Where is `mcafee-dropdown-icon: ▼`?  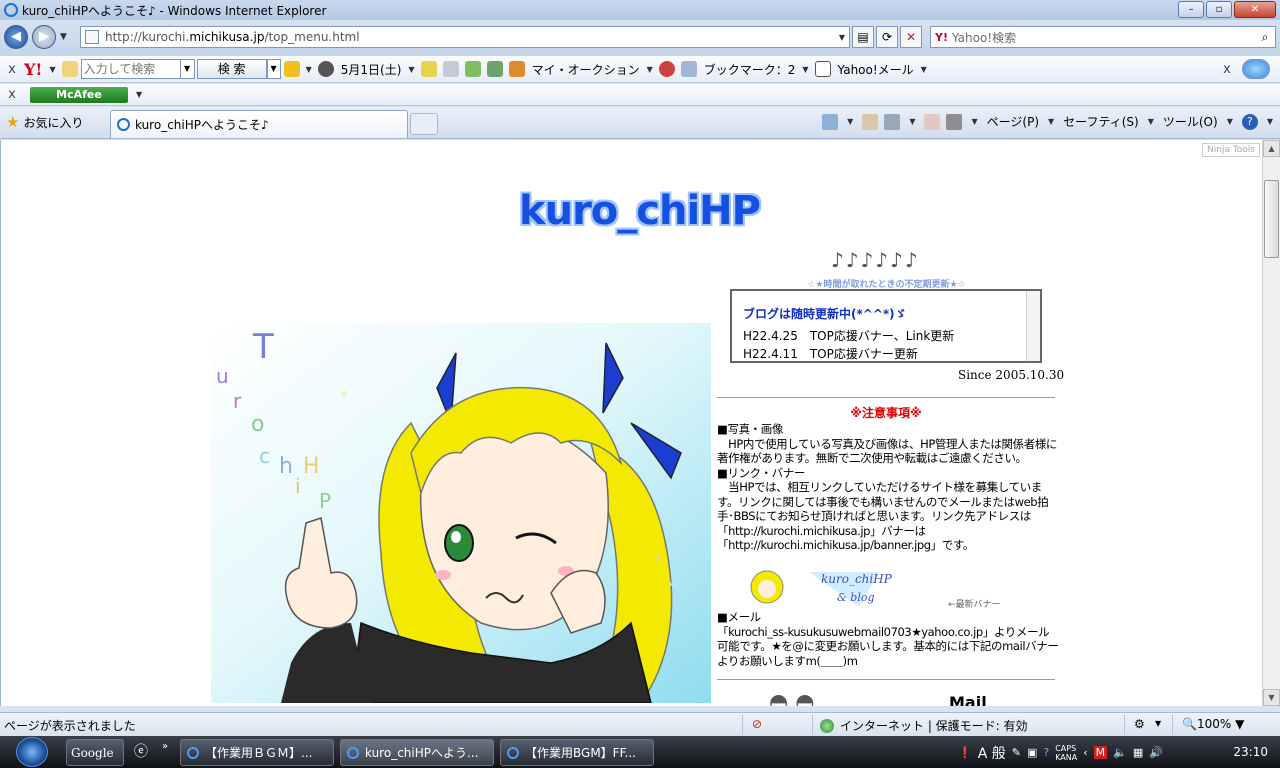 mcafee-dropdown-icon: ▼ is located at coordinates (139, 94).